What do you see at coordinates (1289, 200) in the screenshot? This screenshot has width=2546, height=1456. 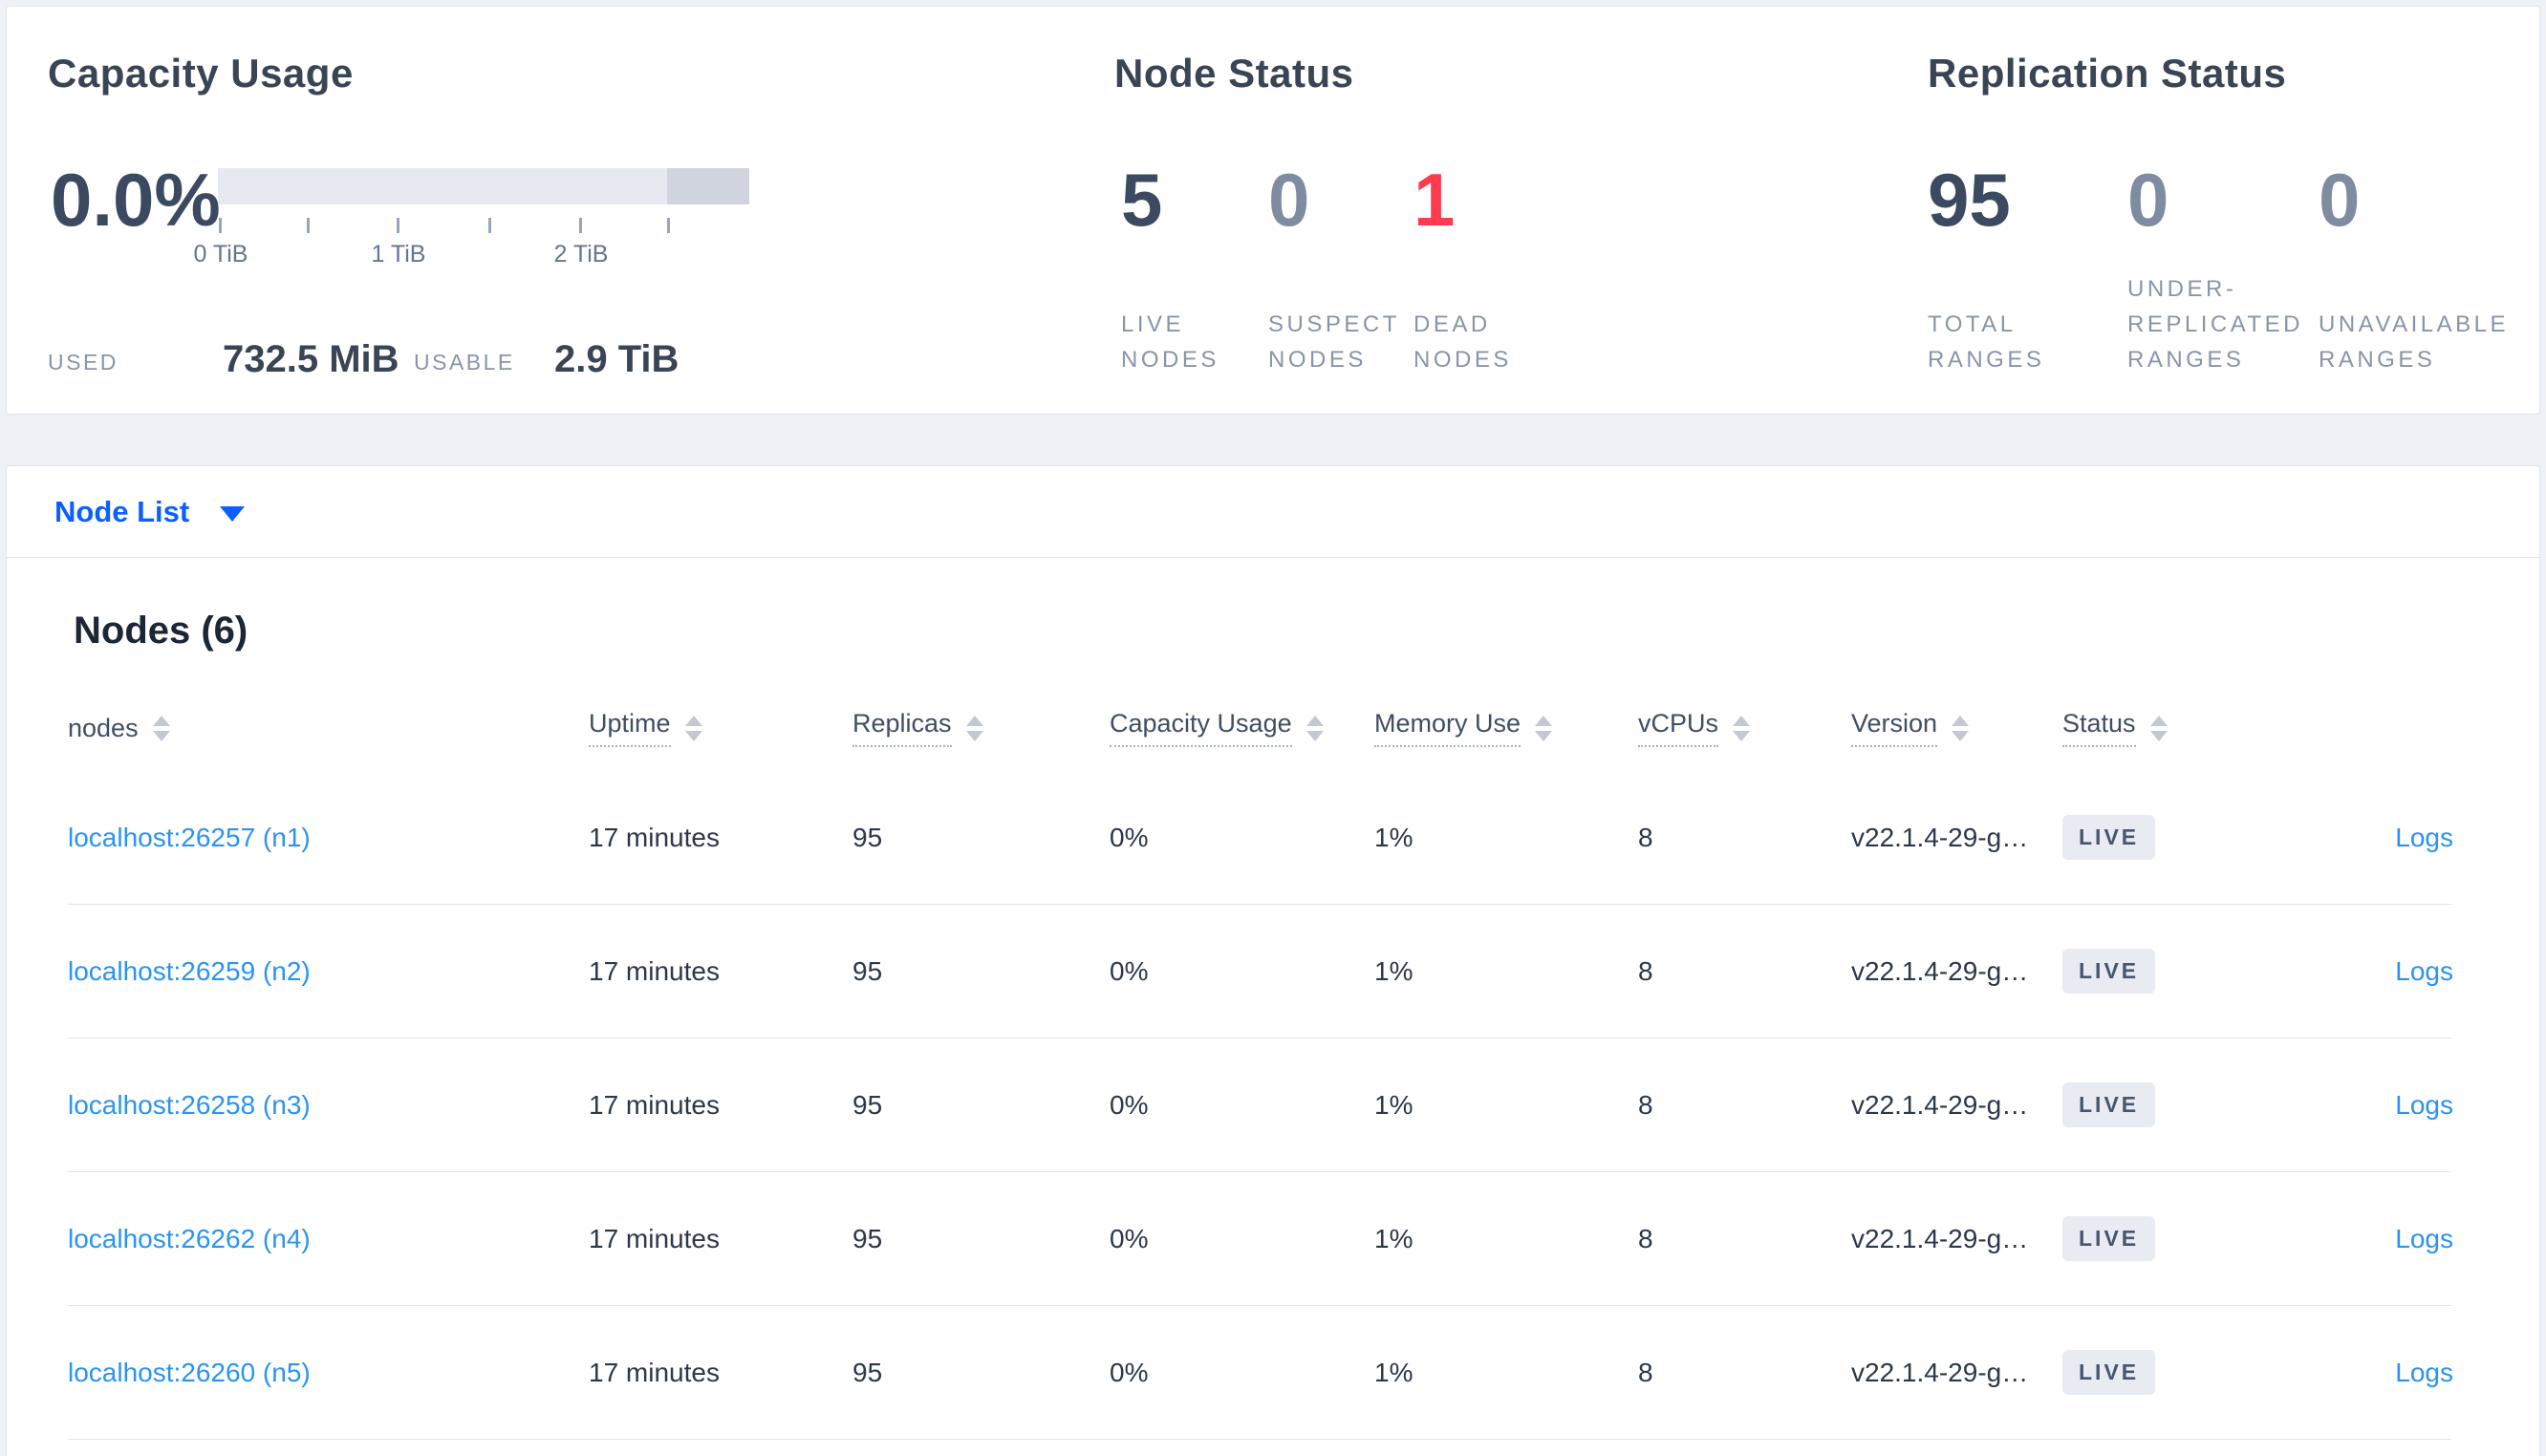 I see `suspect-nodes-count: 0` at bounding box center [1289, 200].